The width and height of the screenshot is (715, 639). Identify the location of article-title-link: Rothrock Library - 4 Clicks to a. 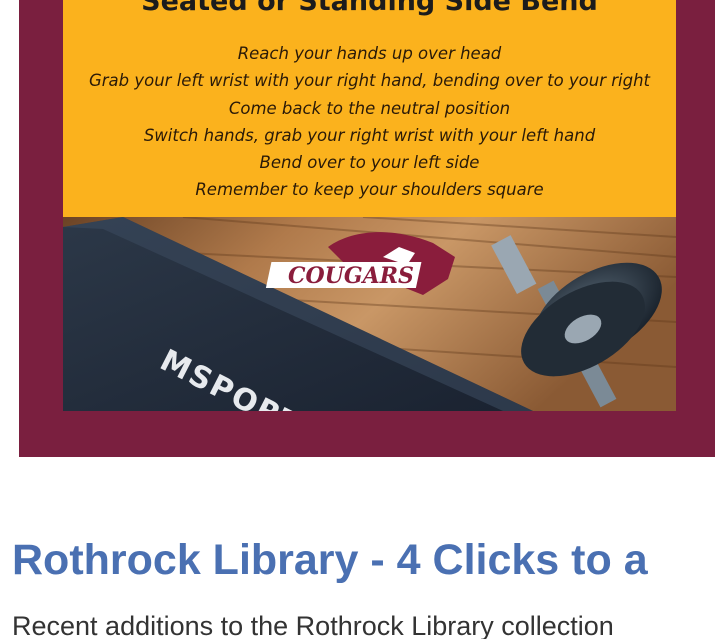
(330, 560).